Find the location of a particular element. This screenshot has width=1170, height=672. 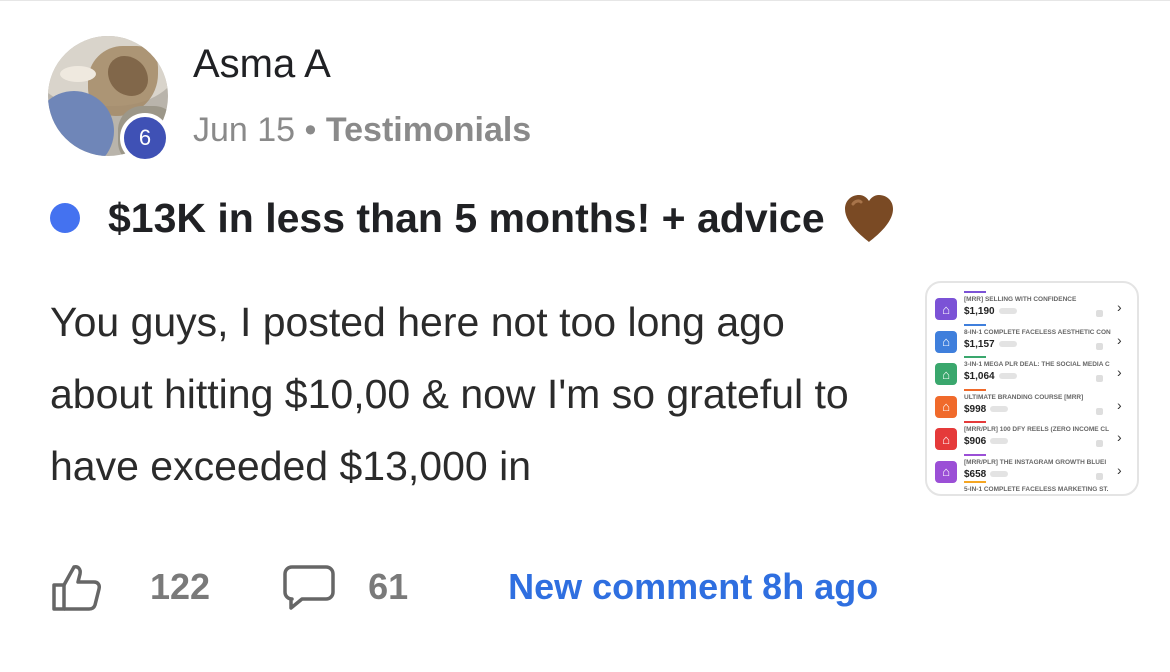

post-category: Testimonials is located at coordinates (428, 130).